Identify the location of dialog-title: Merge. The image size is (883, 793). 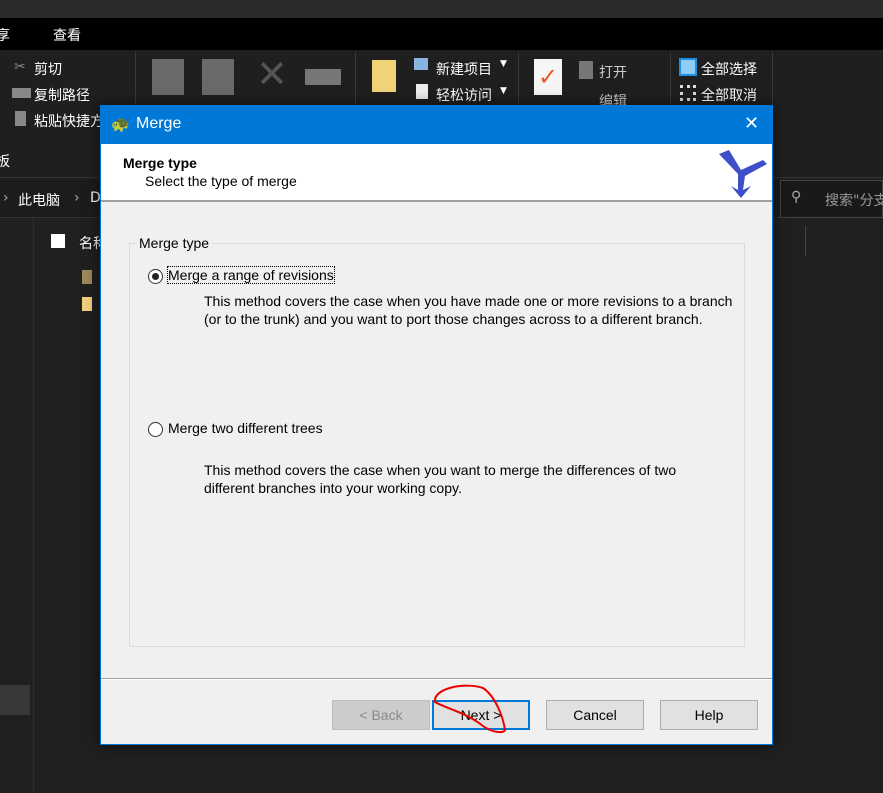
(159, 123).